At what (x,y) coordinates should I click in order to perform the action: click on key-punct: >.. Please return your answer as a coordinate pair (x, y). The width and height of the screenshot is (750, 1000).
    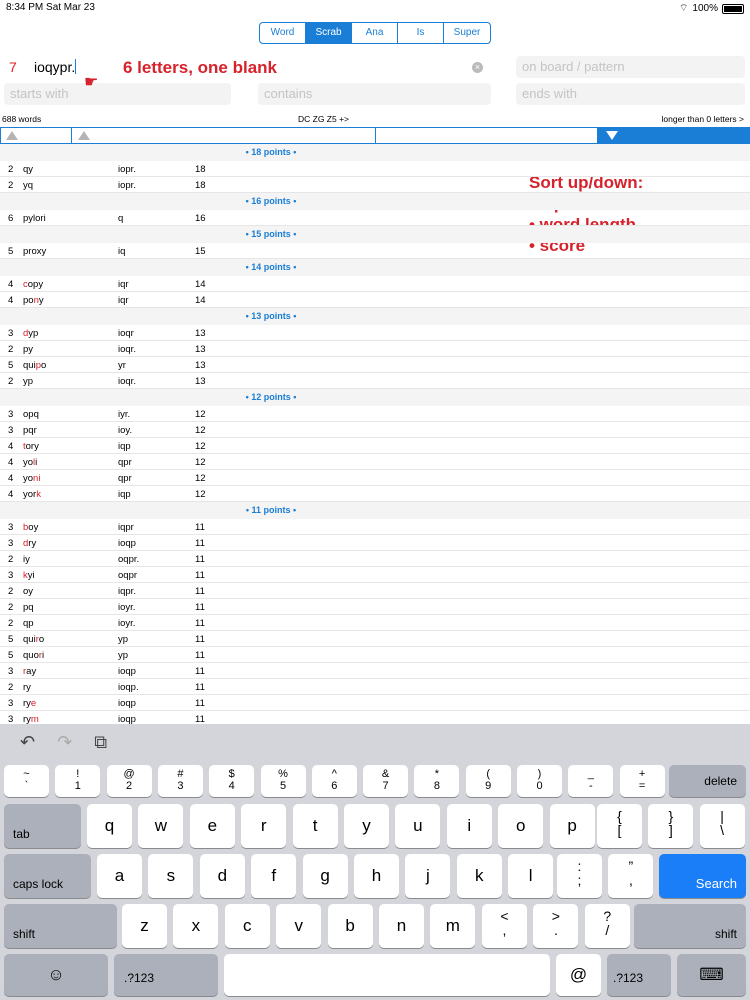
    Looking at the image, I should click on (556, 926).